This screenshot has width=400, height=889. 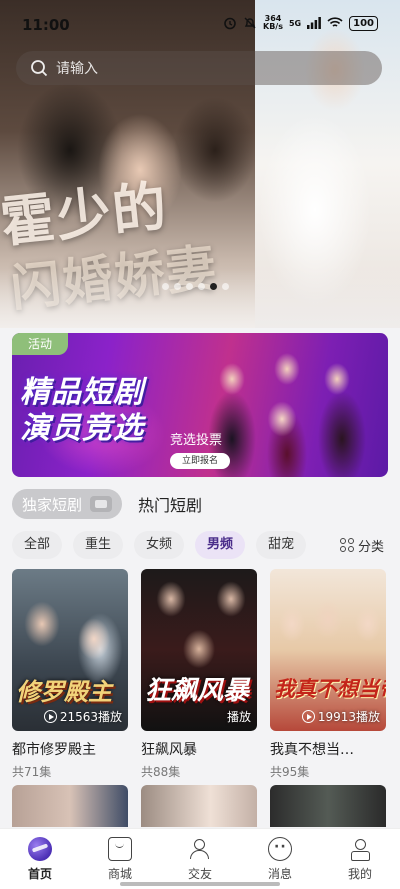 I want to click on carousel-dots, so click(x=195, y=286).